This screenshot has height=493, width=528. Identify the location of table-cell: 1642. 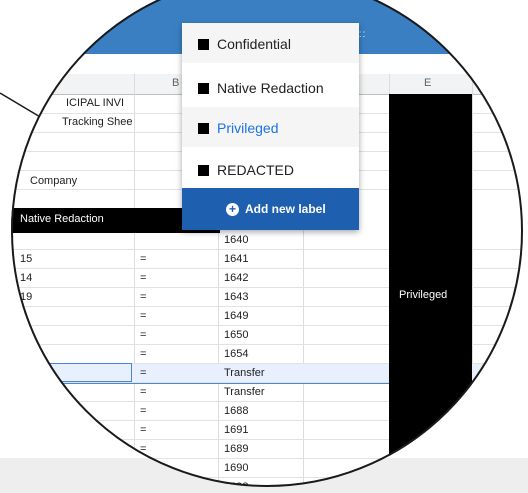
(236, 278).